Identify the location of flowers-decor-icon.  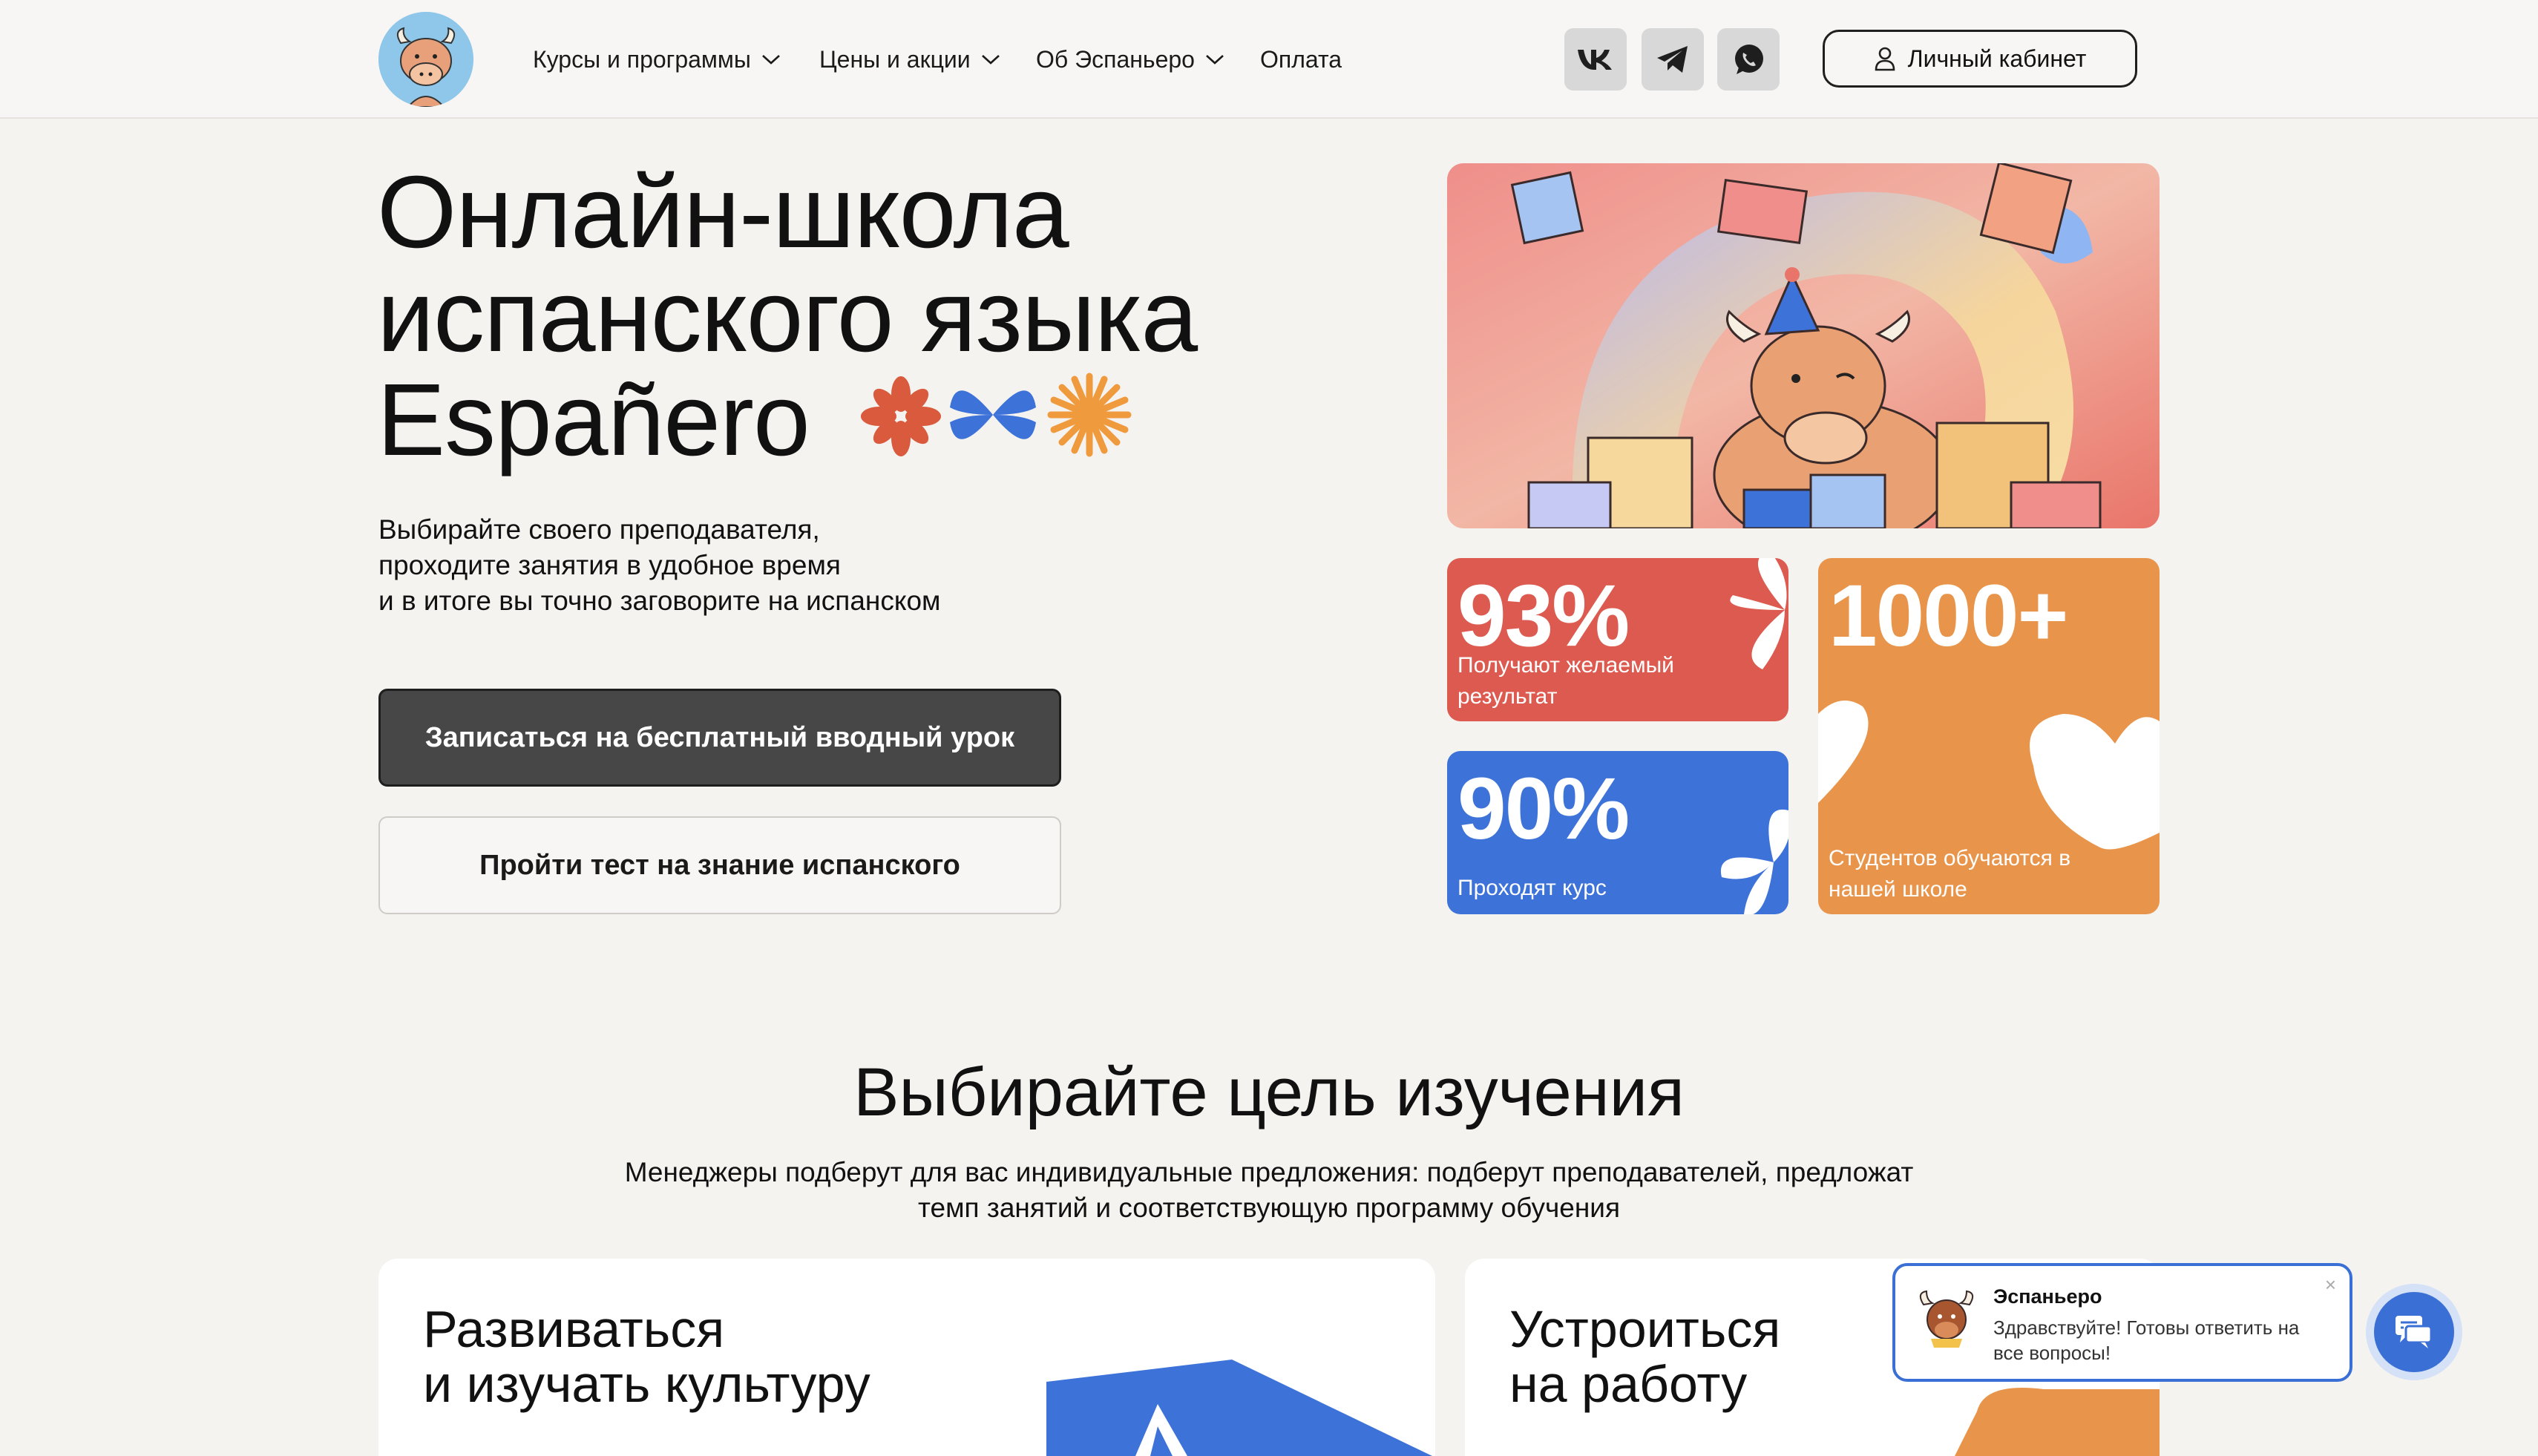
(996, 415).